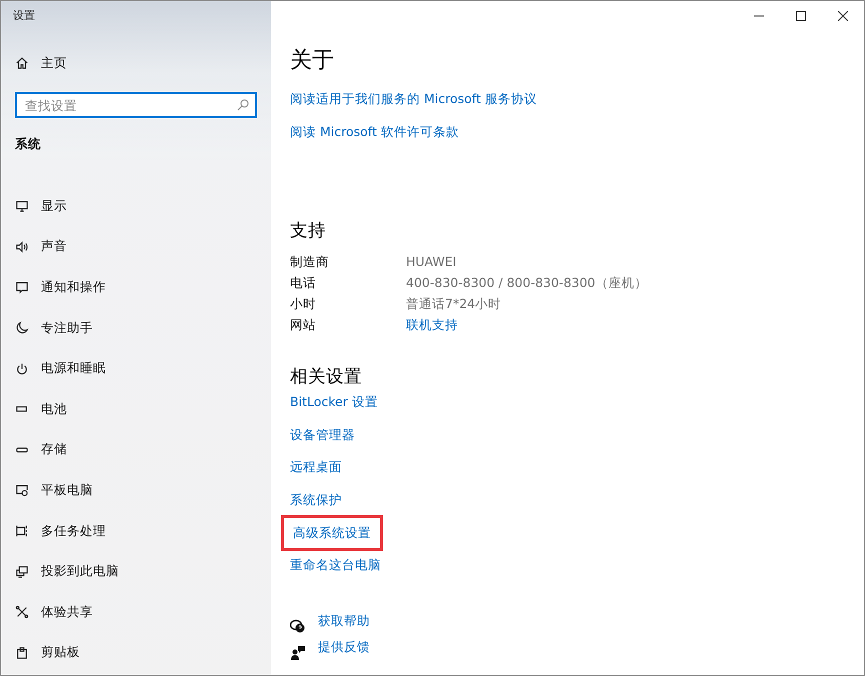 The width and height of the screenshot is (865, 676). I want to click on nav-item: 投影到此电脑, so click(80, 571).